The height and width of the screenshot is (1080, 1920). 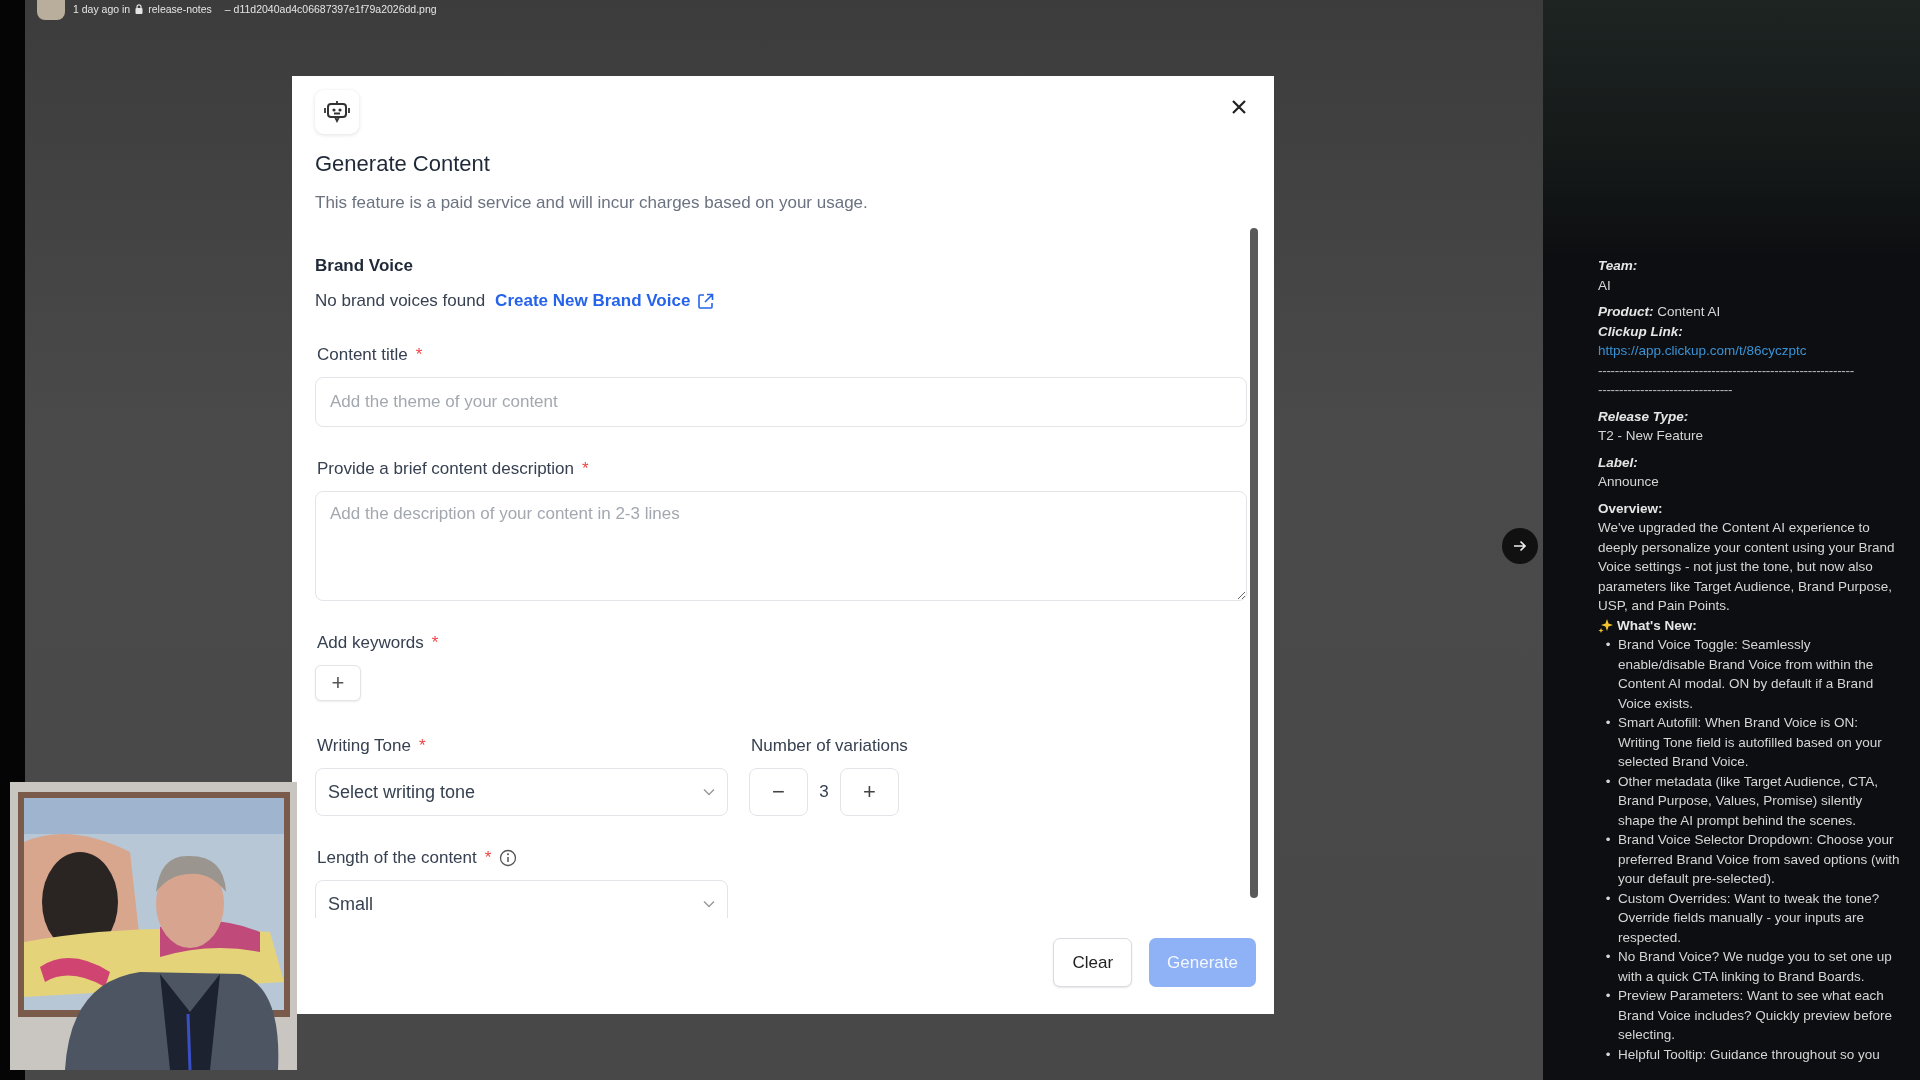 I want to click on decrement-button: −, so click(x=778, y=792).